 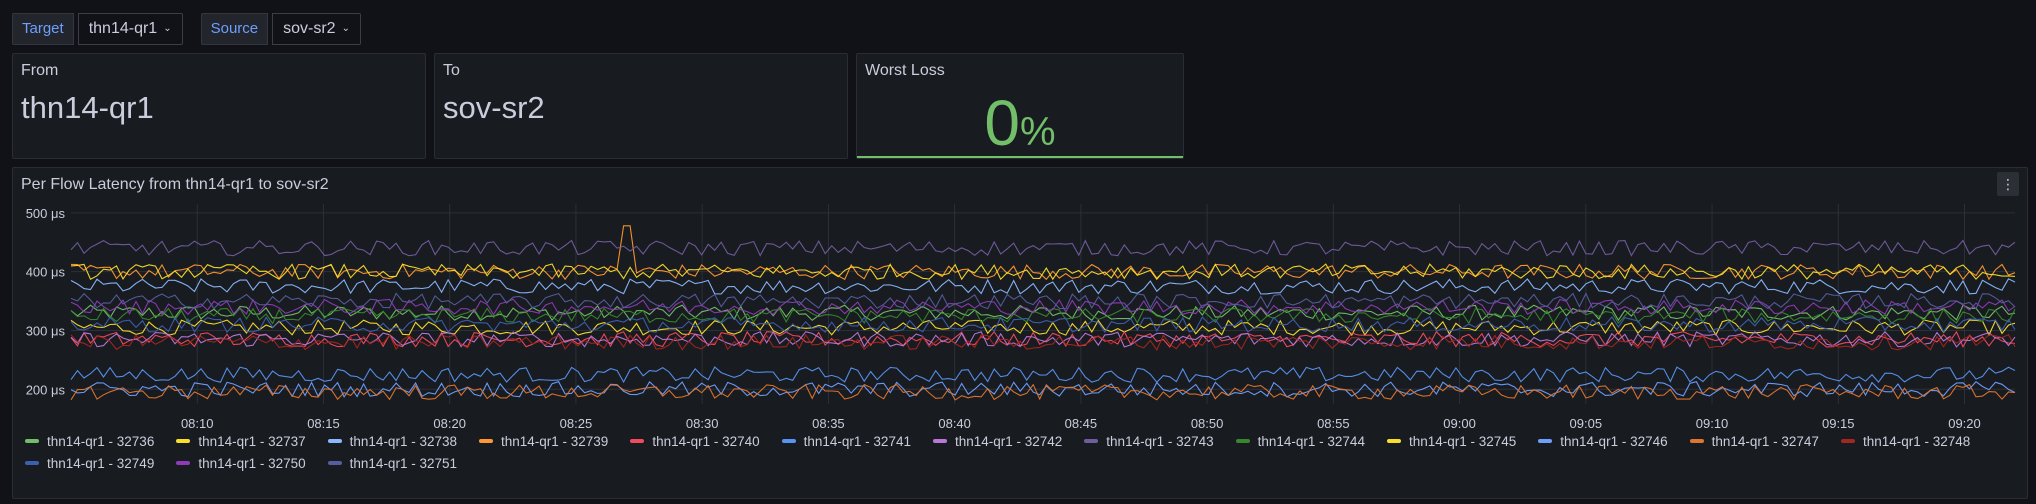 I want to click on legend-label: thn14-qr1 - 32751, so click(x=403, y=463).